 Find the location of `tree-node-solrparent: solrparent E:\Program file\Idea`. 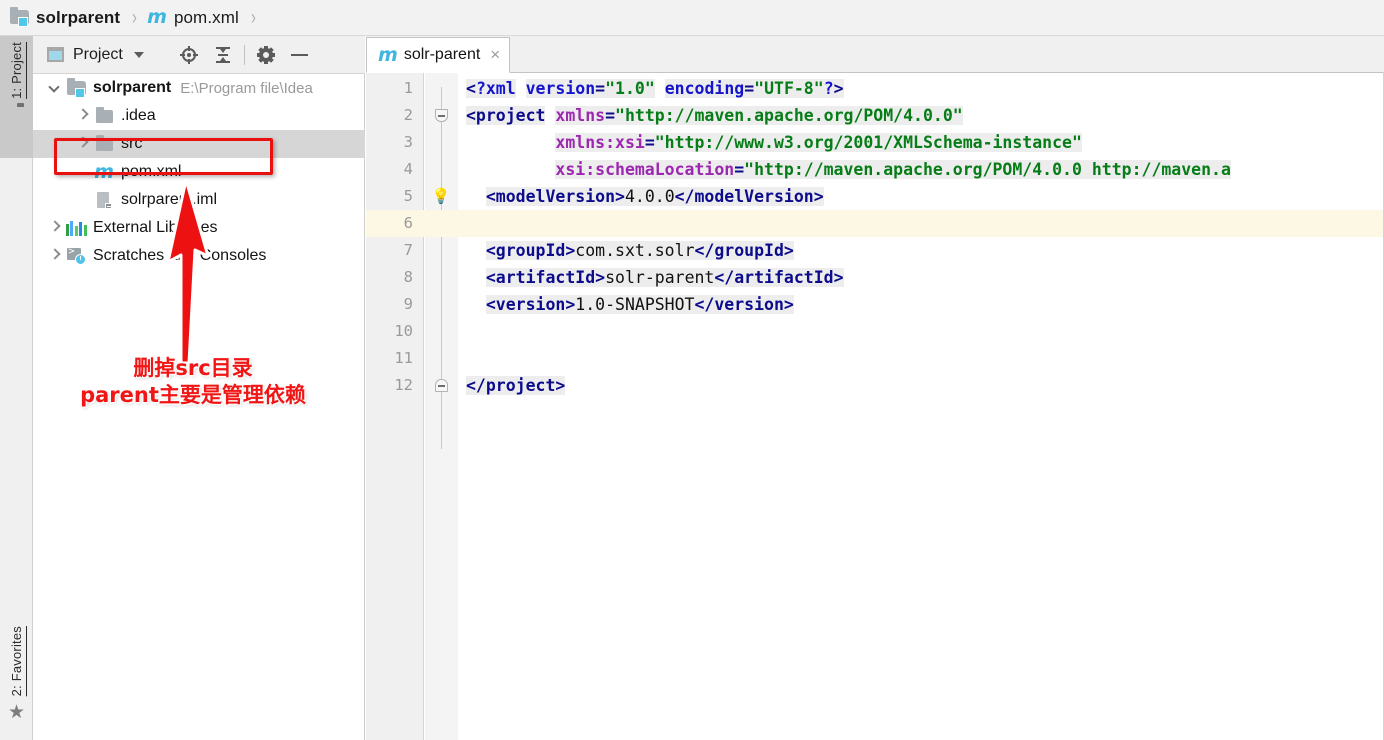

tree-node-solrparent: solrparent E:\Program file\Idea is located at coordinates (199, 88).